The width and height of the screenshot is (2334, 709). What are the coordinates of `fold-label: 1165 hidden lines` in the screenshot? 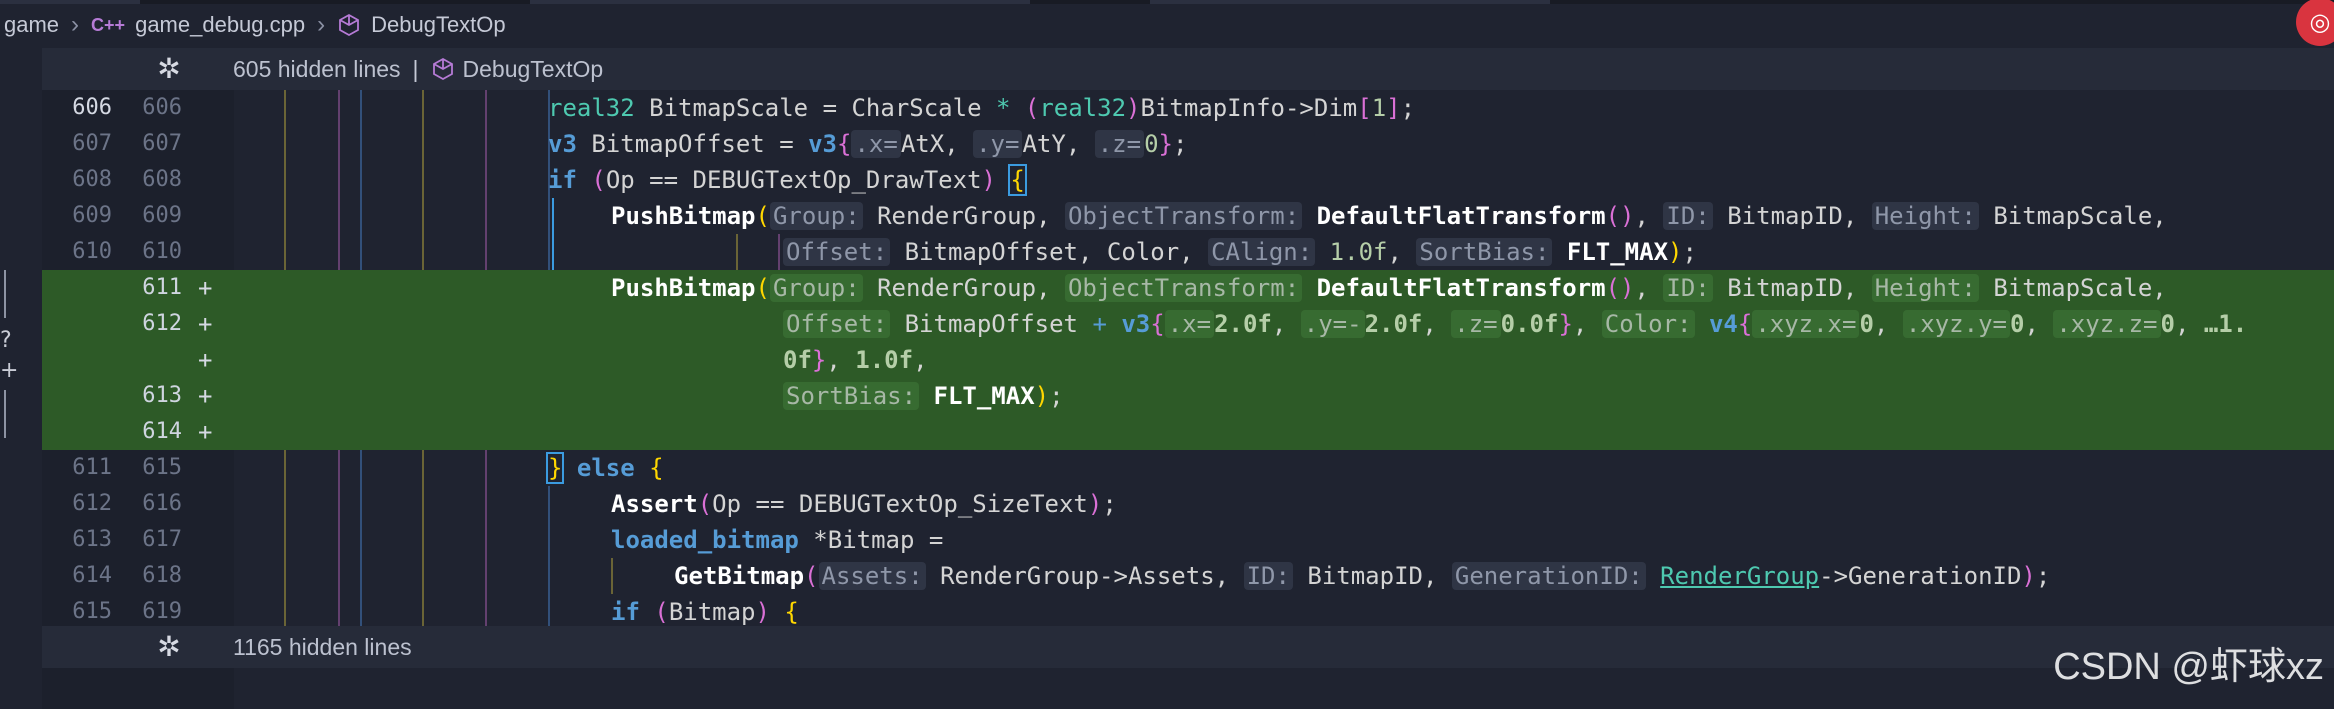 It's located at (322, 646).